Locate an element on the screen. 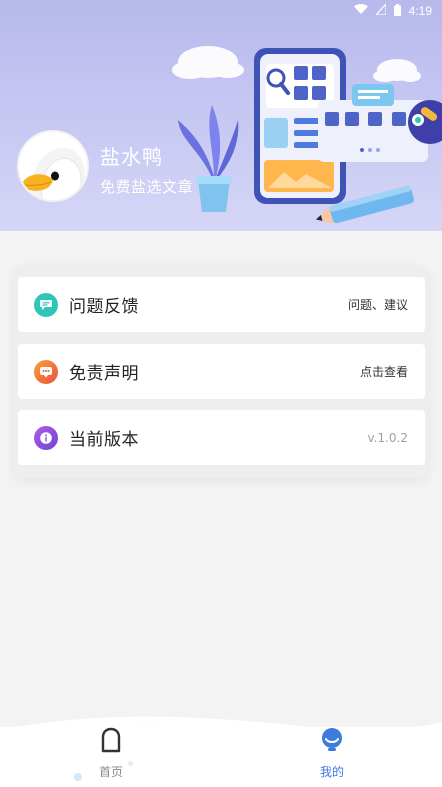 The width and height of the screenshot is (442, 787). menu-item-version: 当前版本 v.1.0.2 is located at coordinates (221, 437).